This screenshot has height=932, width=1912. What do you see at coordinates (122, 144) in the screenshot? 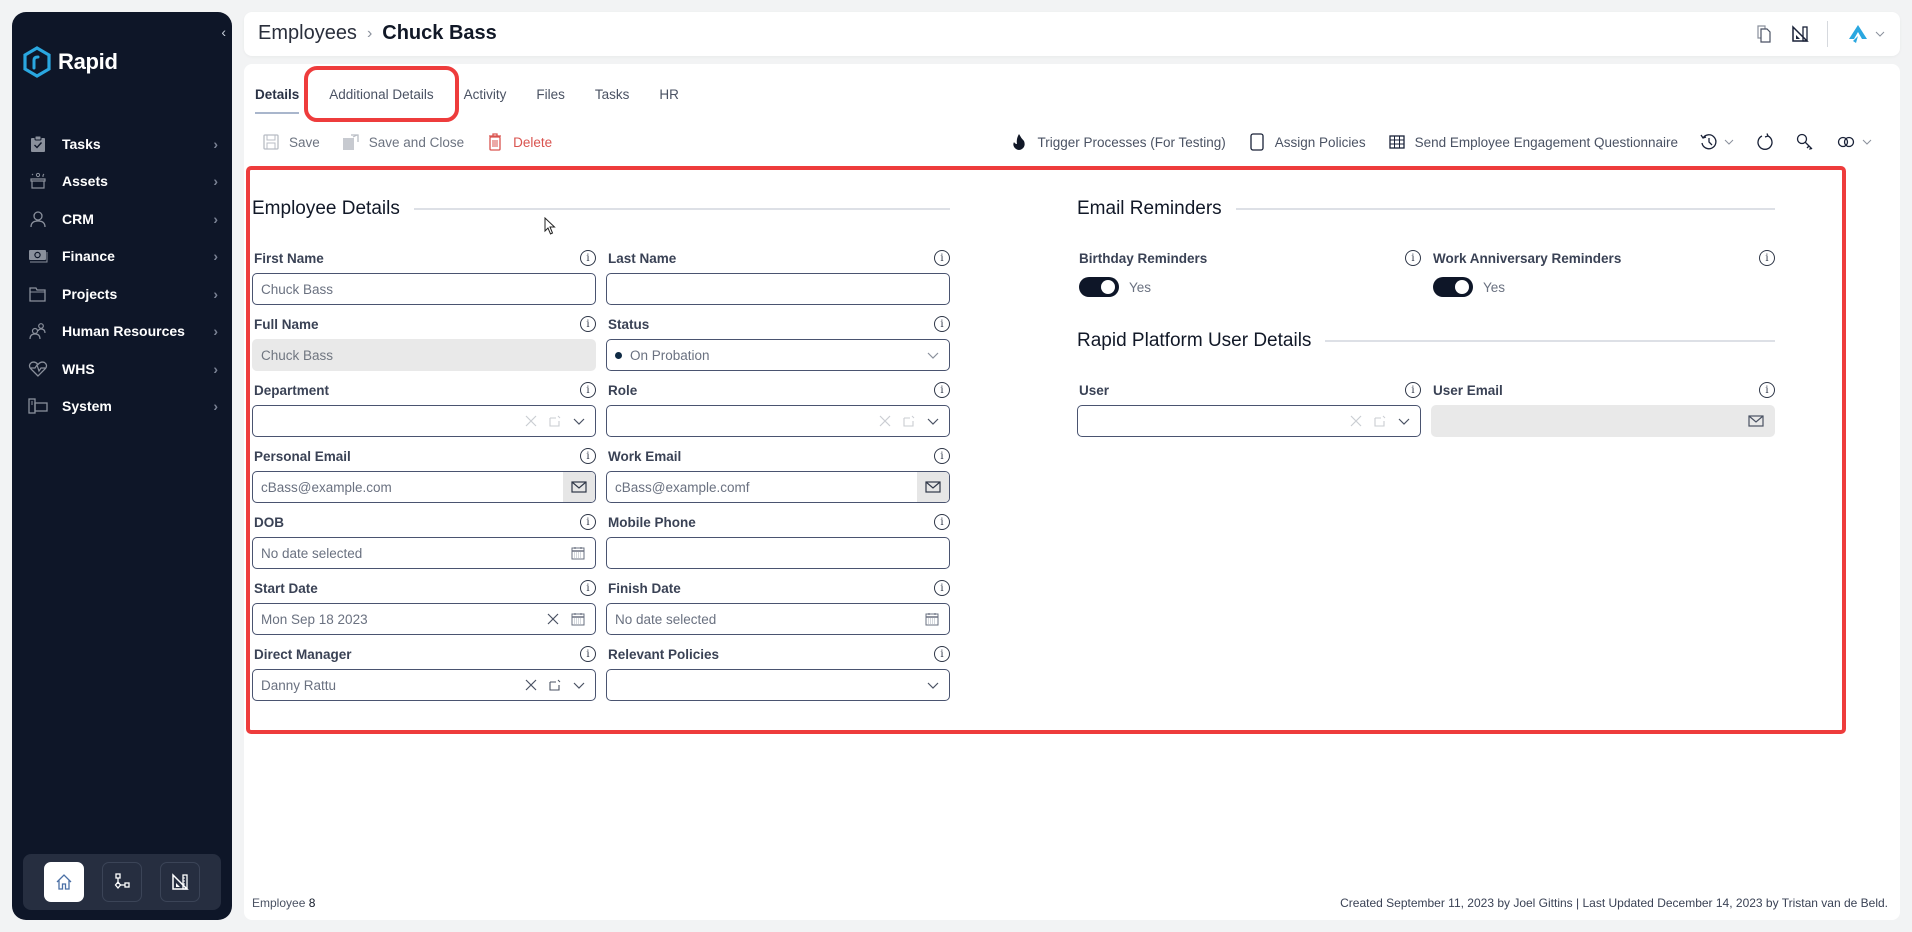
I see `sidebar-item-tasks: Tasks ›` at bounding box center [122, 144].